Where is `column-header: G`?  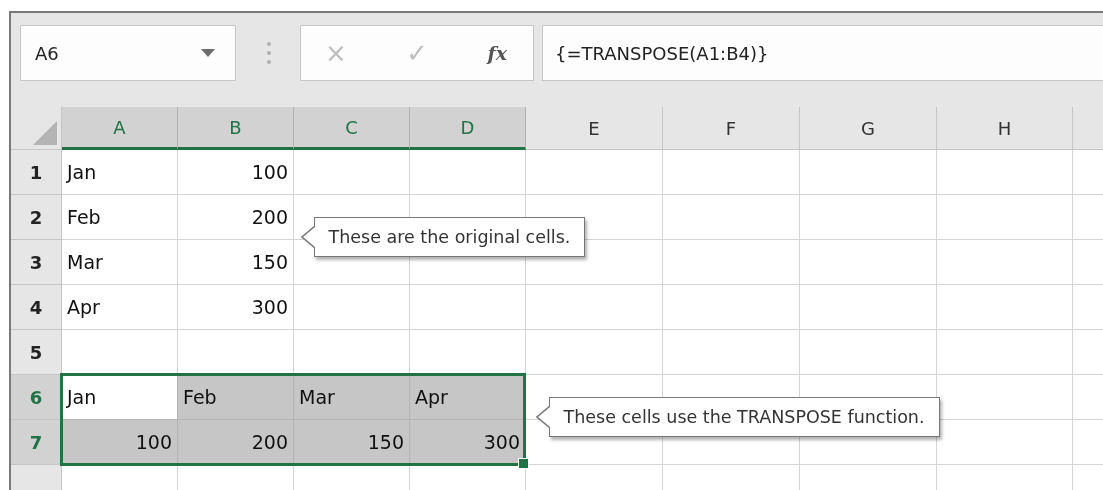 column-header: G is located at coordinates (868, 128).